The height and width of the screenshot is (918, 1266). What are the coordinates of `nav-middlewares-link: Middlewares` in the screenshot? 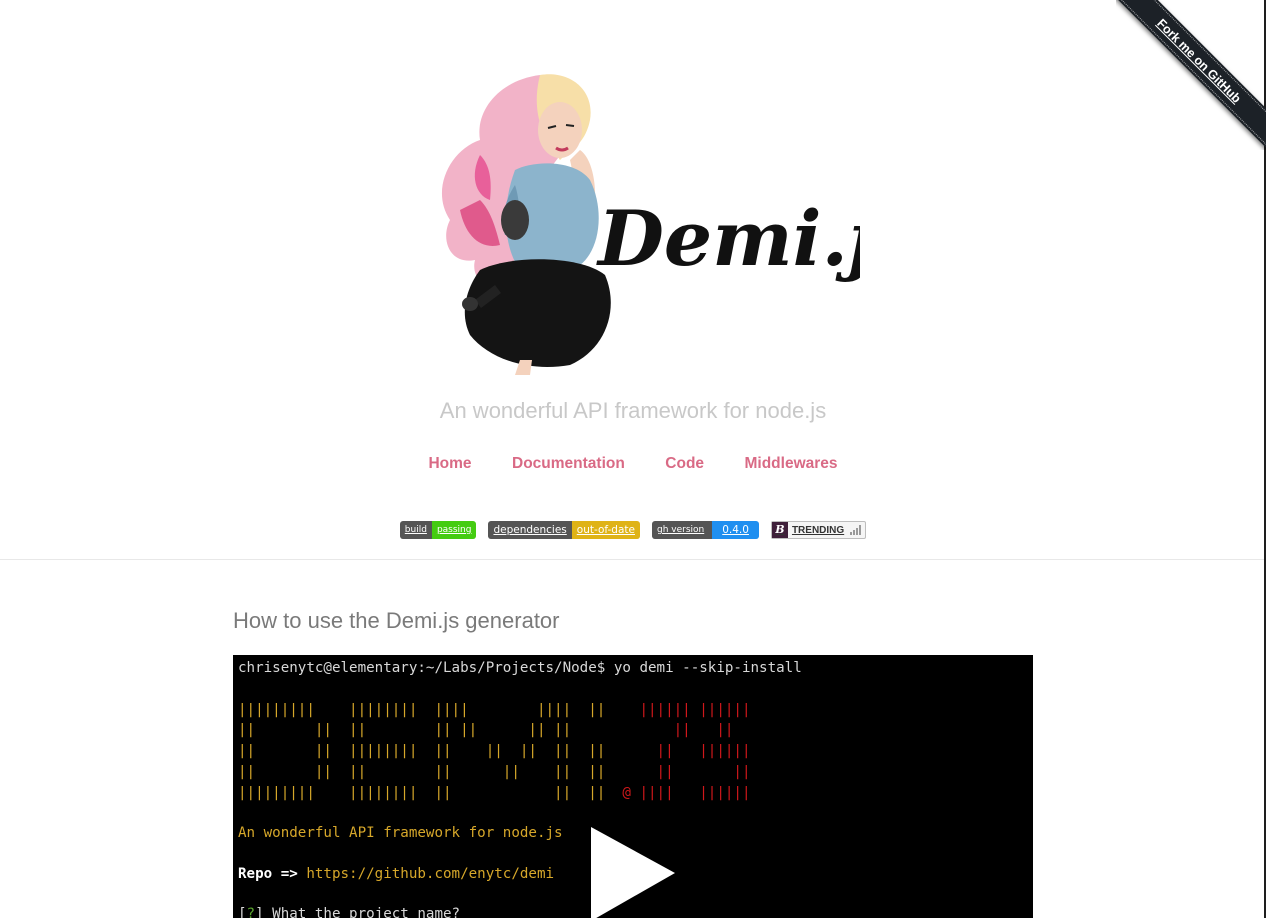 It's located at (790, 464).